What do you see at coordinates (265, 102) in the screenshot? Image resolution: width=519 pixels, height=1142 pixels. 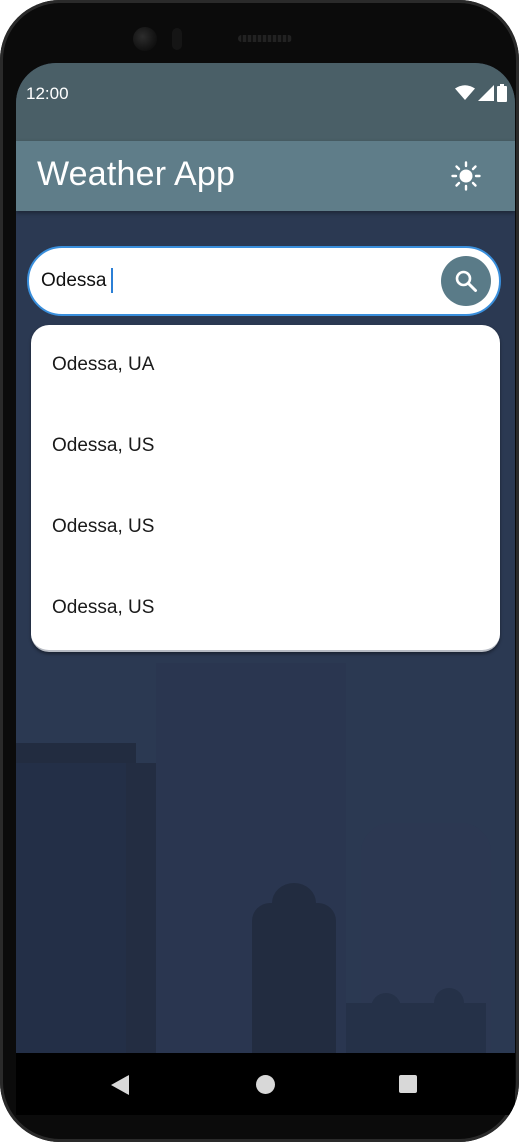 I see `status-bar: 12:00` at bounding box center [265, 102].